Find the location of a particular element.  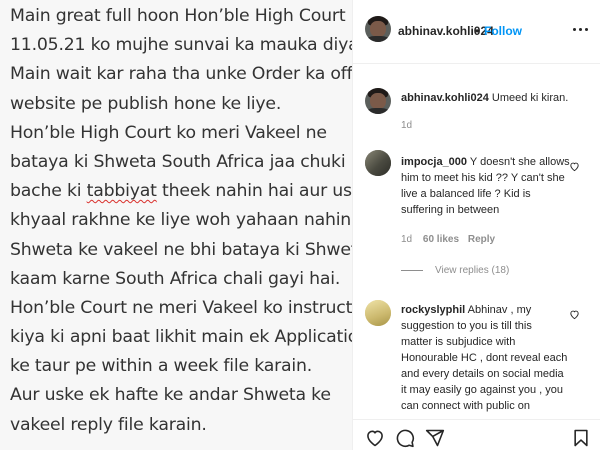

comment-line: live a balanced life ? Kid is is located at coordinates (466, 194).